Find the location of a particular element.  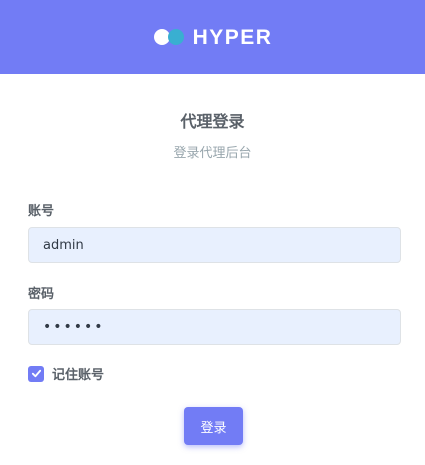

account-input is located at coordinates (214, 245).